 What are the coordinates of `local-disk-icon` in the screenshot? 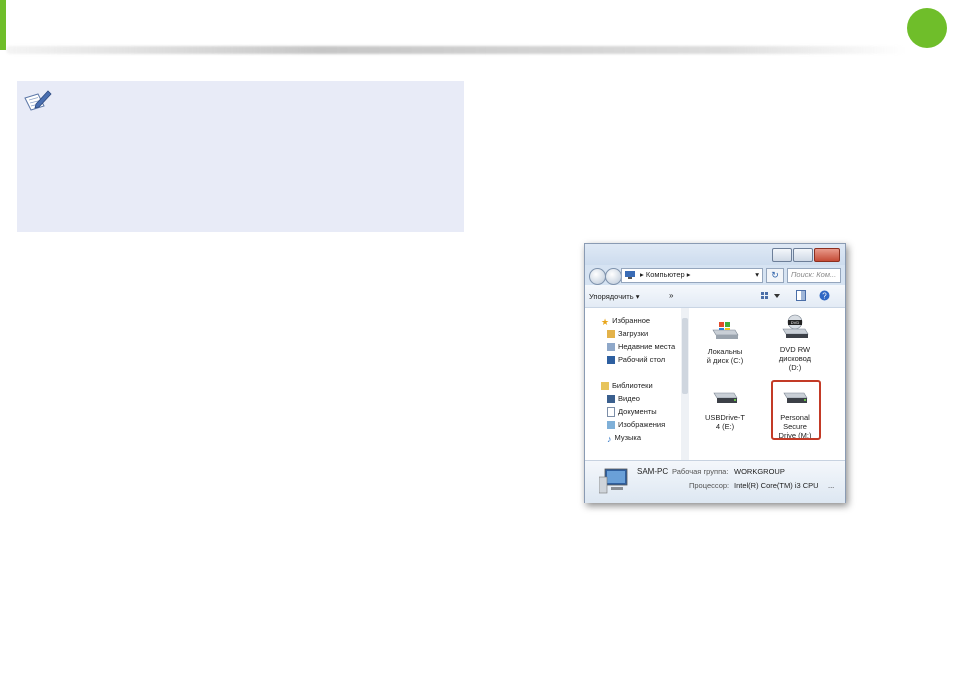 It's located at (725, 330).